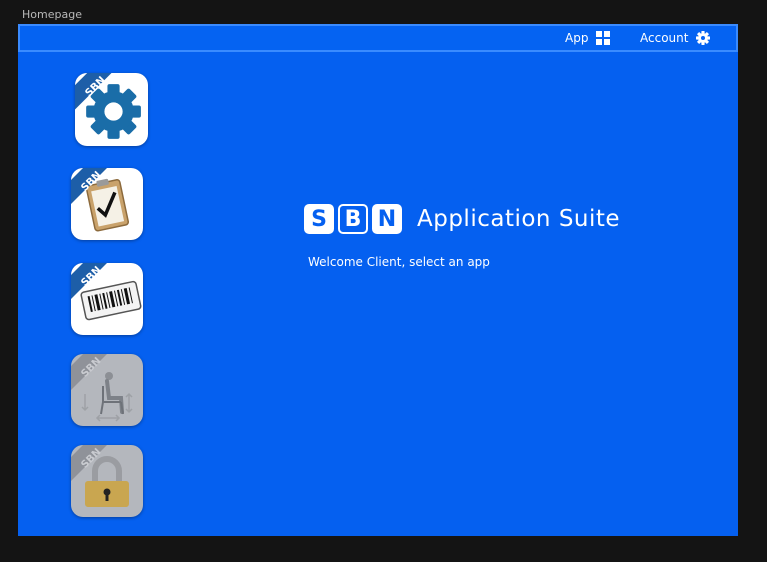  Describe the element at coordinates (399, 262) in the screenshot. I see `welcome-message: Welcome Client, select an app` at that location.